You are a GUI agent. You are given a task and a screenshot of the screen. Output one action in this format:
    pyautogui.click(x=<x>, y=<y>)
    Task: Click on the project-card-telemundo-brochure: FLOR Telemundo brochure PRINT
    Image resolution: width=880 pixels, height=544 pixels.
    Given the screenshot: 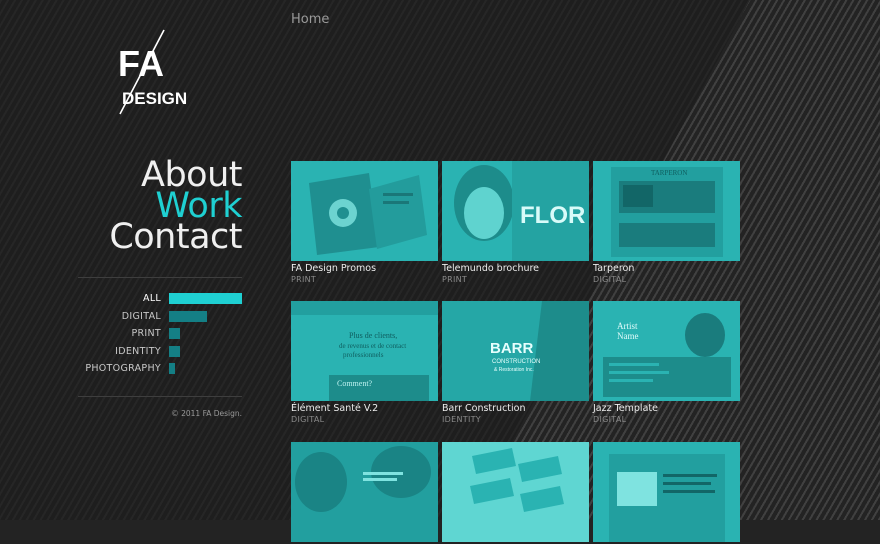 What is the action you would take?
    pyautogui.click(x=515, y=222)
    